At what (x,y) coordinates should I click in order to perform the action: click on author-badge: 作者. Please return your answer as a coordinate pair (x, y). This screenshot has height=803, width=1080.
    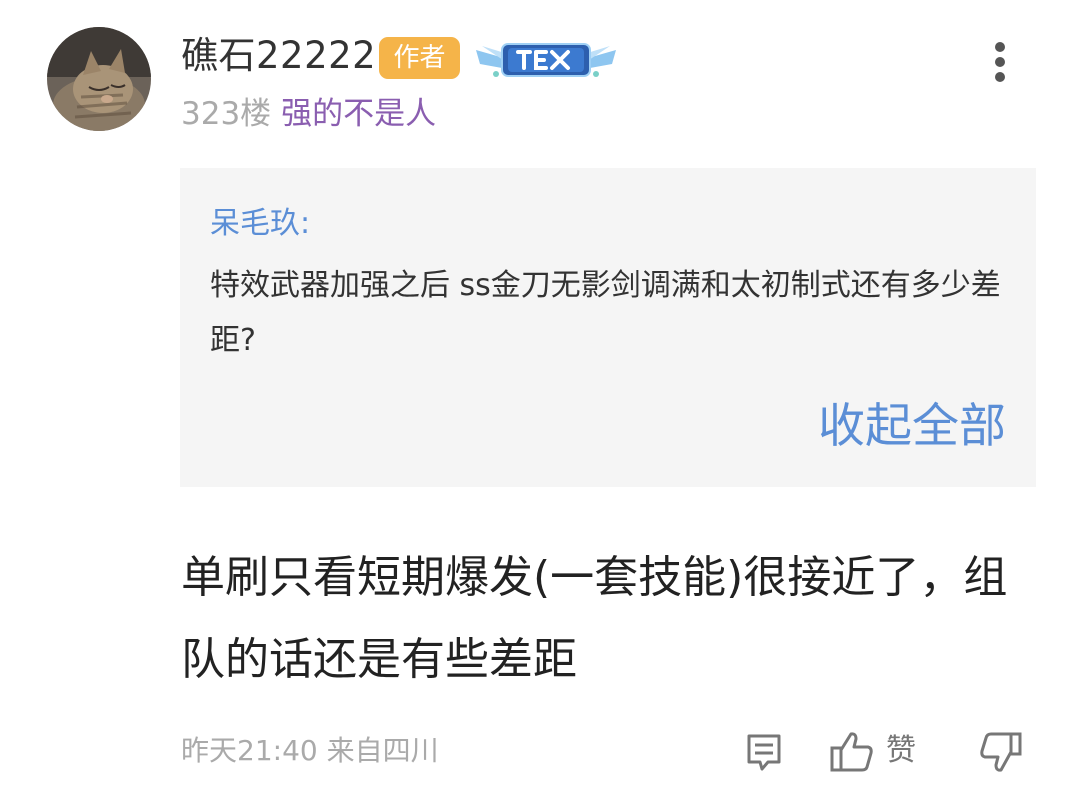
    Looking at the image, I should click on (419, 58).